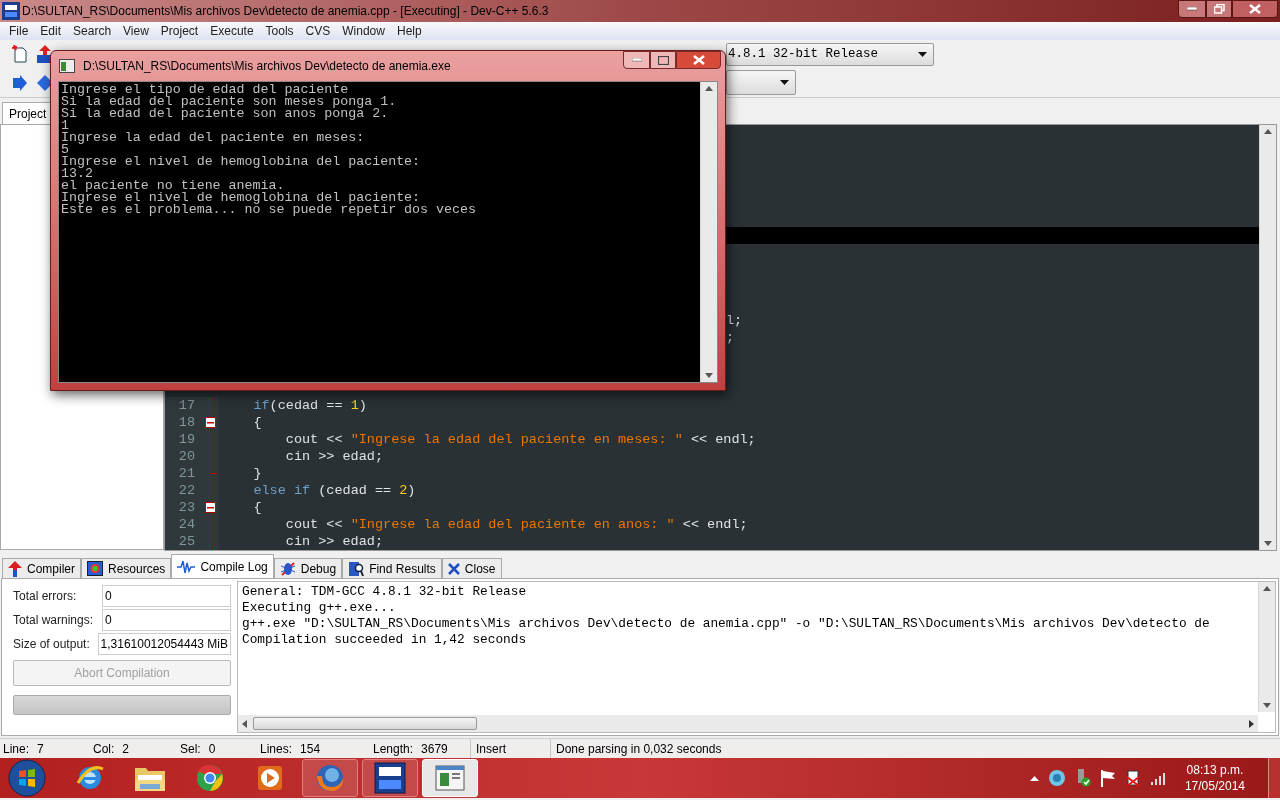 The height and width of the screenshot is (800, 1280). Describe the element at coordinates (803, 54) in the screenshot. I see `dropdown-value: 4.8.1 32-bit Release` at that location.